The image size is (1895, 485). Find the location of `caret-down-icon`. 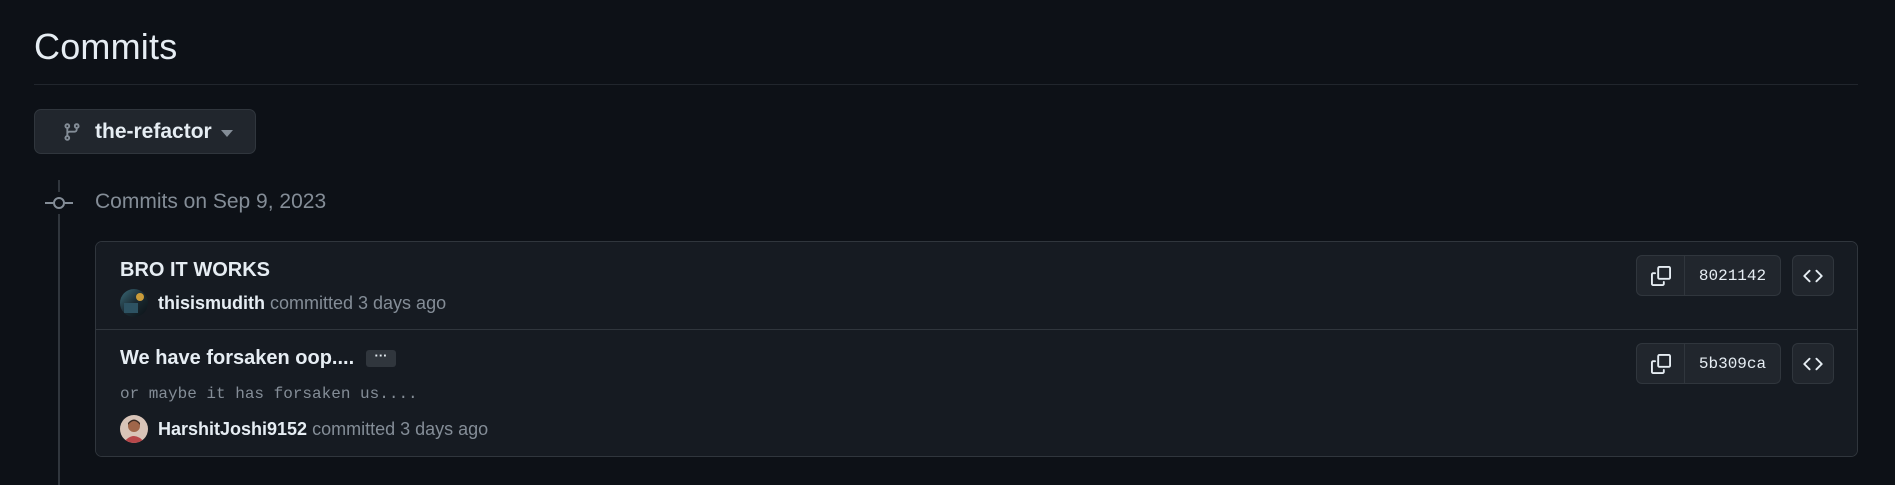

caret-down-icon is located at coordinates (227, 133).